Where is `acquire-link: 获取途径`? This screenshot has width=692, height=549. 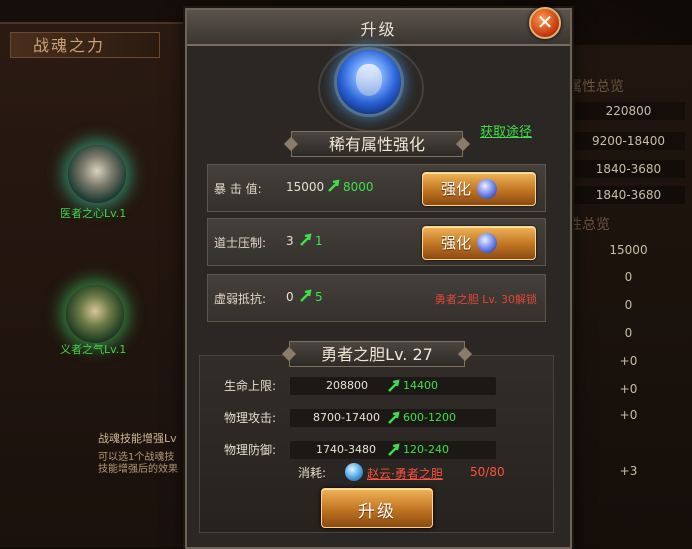 acquire-link: 获取途径 is located at coordinates (506, 130).